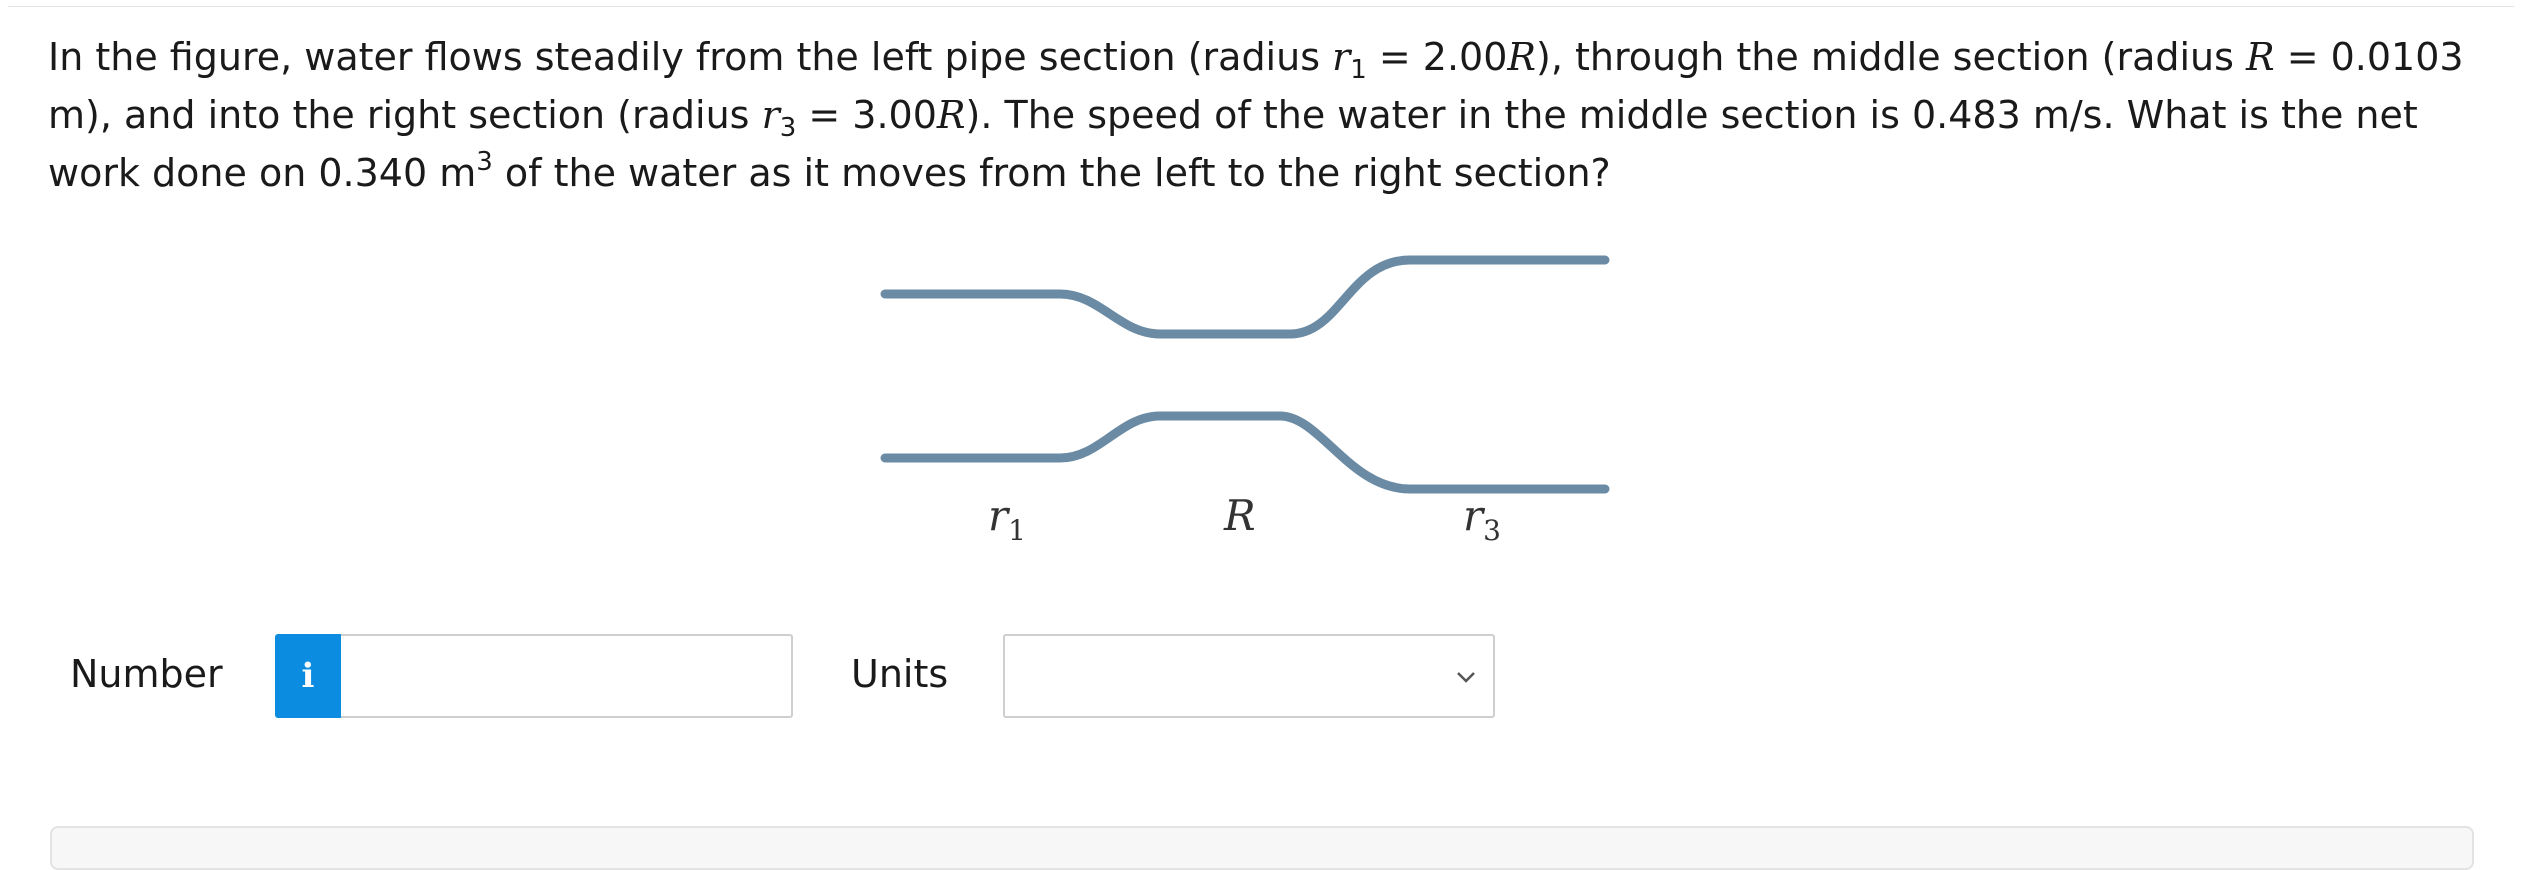 The image size is (2522, 870). Describe the element at coordinates (1007, 519) in the screenshot. I see `label-r1: r1` at that location.